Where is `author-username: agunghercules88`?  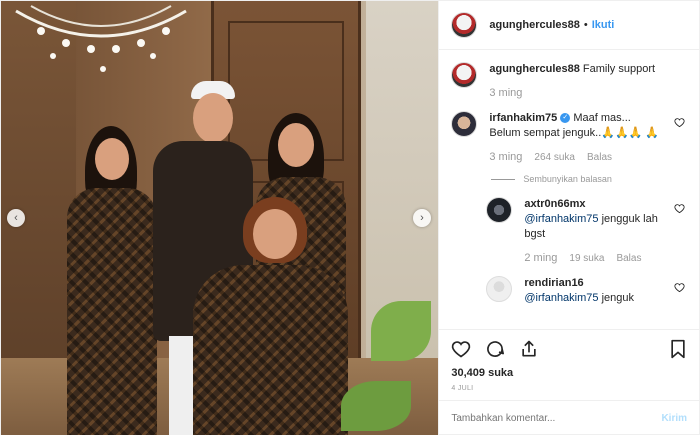
author-username: agunghercules88 is located at coordinates (534, 25).